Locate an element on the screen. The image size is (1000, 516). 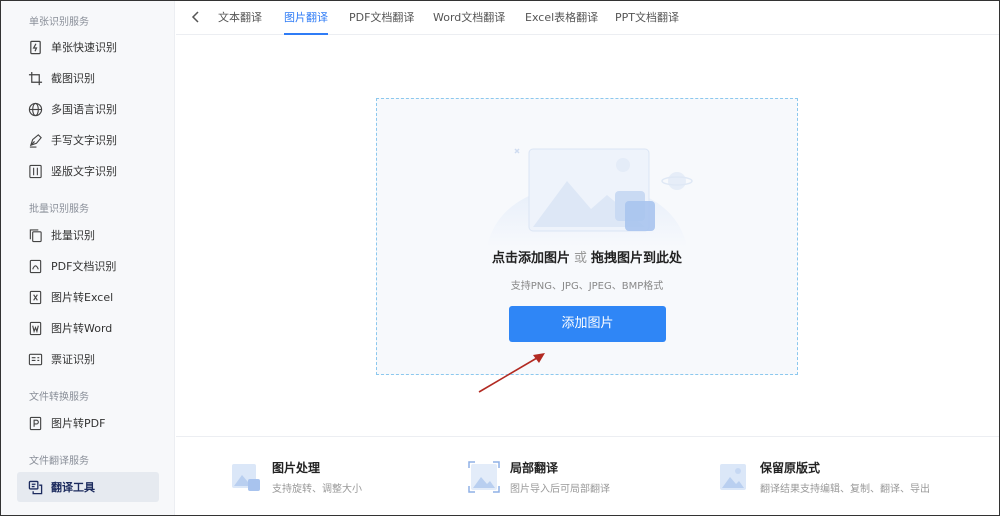
sidebar-section-title: 文件转换服务 is located at coordinates (59, 397).